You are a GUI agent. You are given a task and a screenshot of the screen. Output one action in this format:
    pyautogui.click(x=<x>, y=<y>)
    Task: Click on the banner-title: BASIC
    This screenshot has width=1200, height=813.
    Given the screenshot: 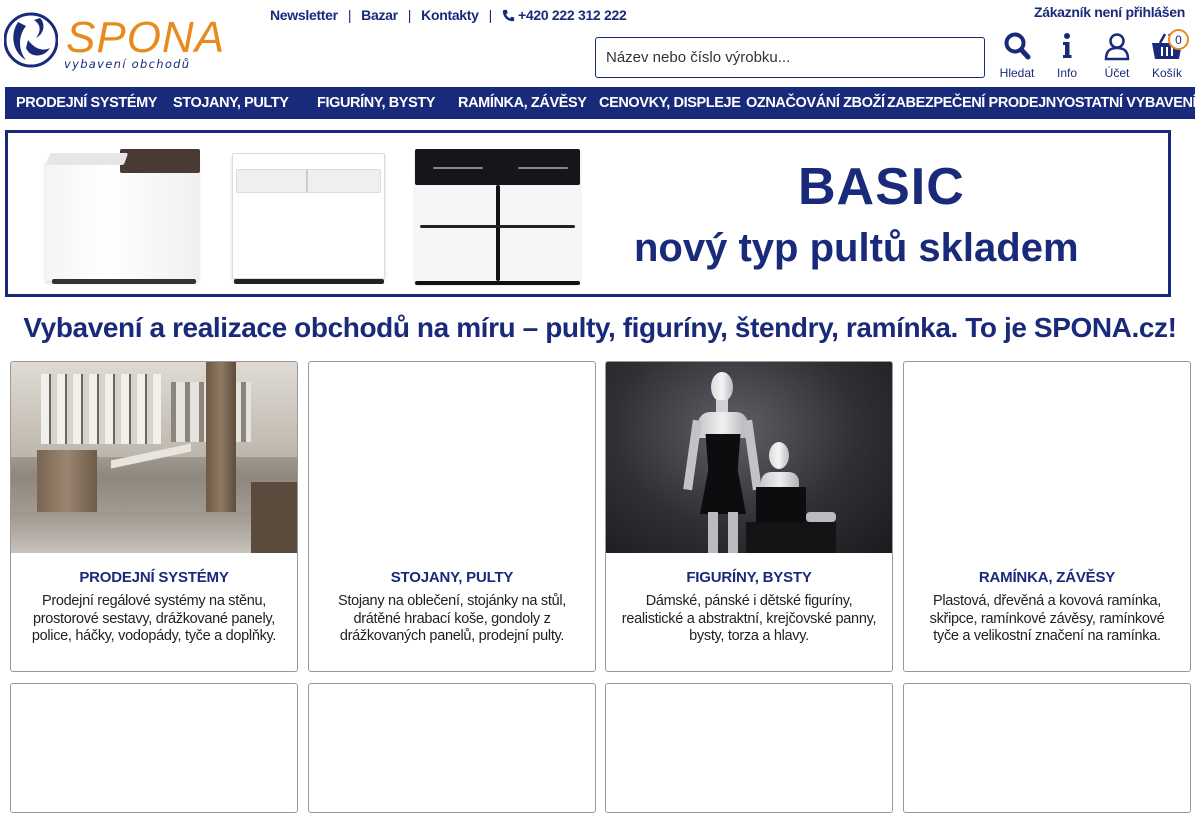 What is the action you would take?
    pyautogui.click(x=881, y=187)
    